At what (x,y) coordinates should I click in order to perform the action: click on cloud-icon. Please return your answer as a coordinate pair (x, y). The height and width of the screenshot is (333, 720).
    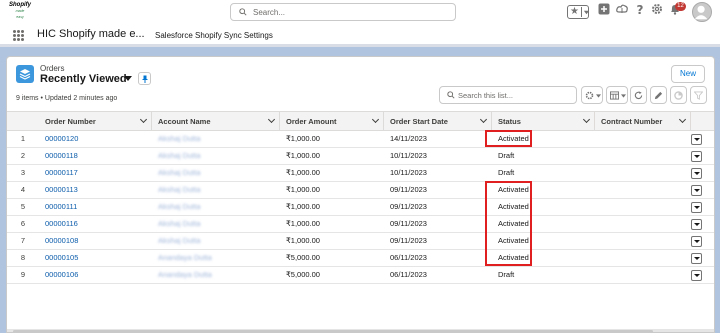
    Looking at the image, I should click on (622, 9).